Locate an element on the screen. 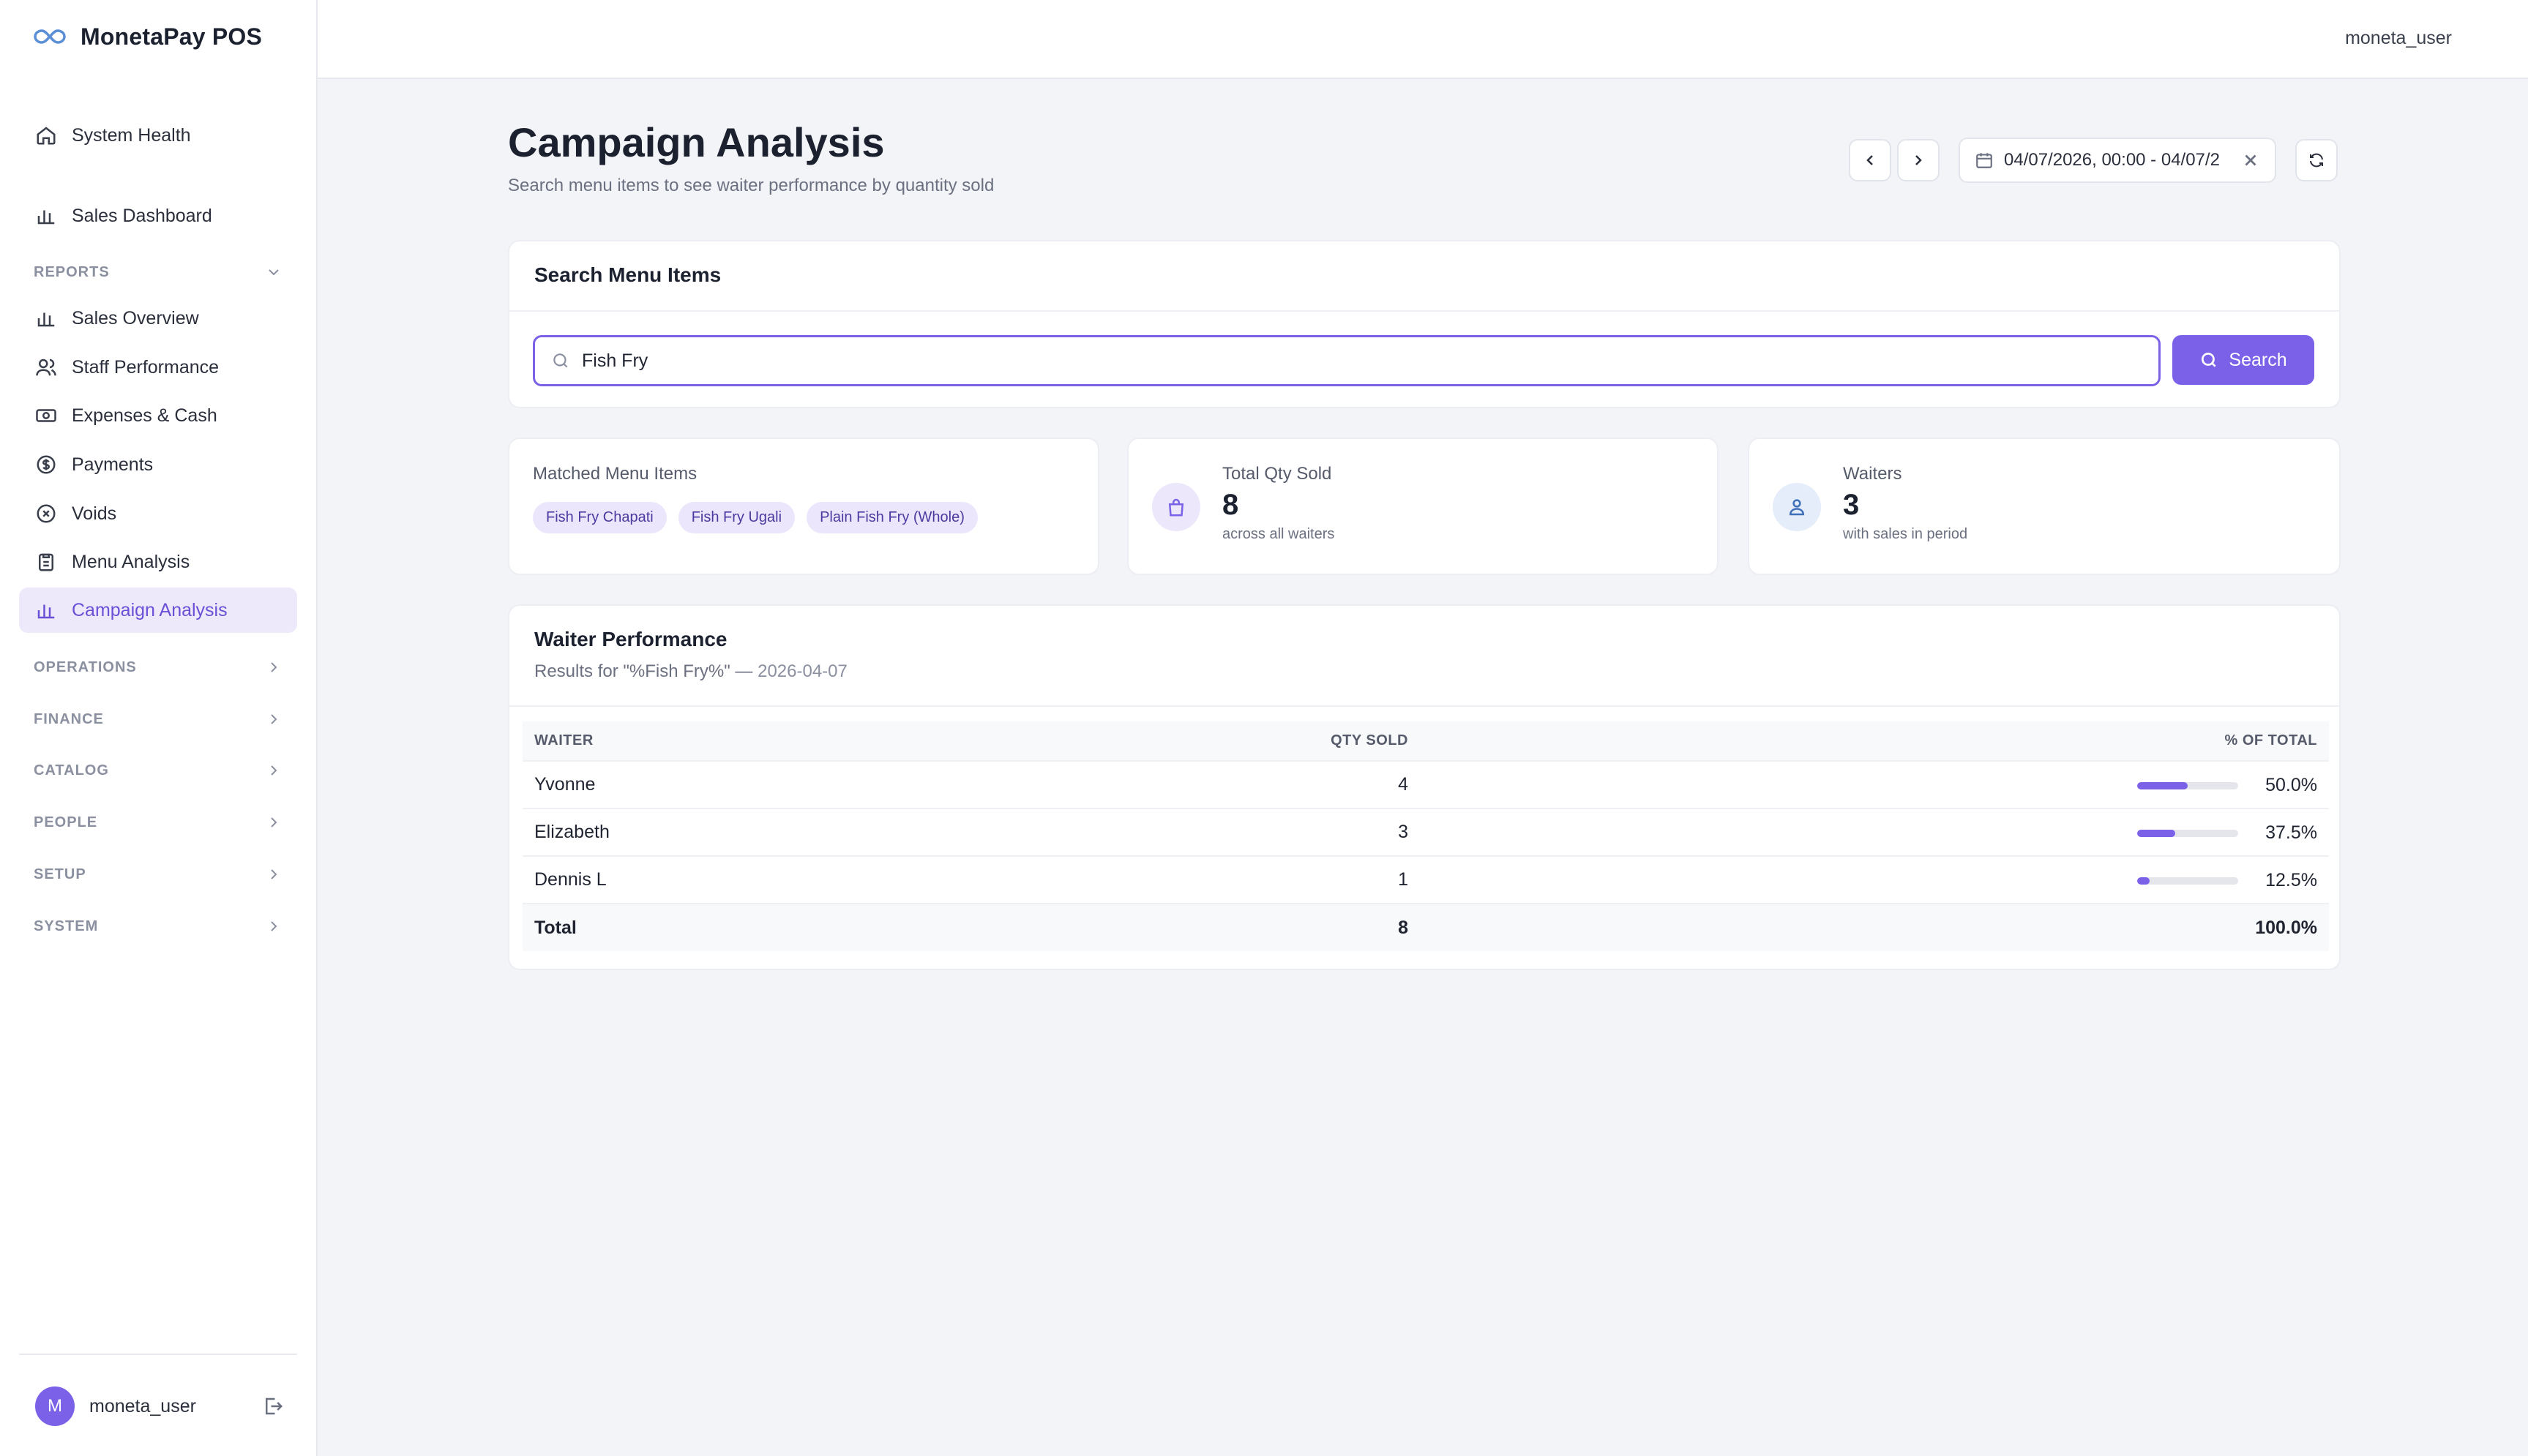 The width and height of the screenshot is (2528, 1456). waiter-name: Yvonne is located at coordinates (926, 784).